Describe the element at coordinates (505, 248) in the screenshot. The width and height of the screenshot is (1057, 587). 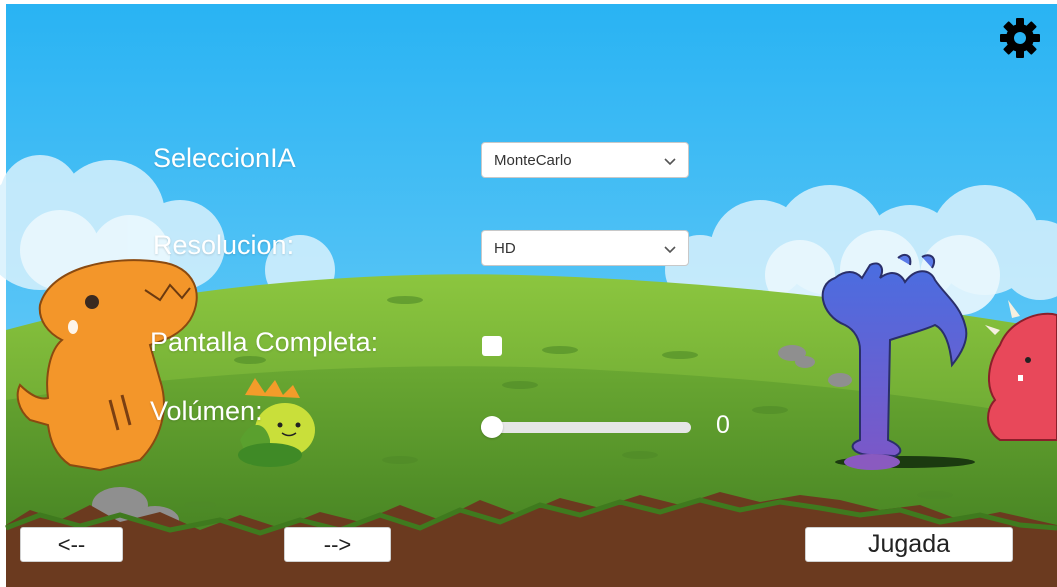
I see `resolution-dropdown-value: HD` at that location.